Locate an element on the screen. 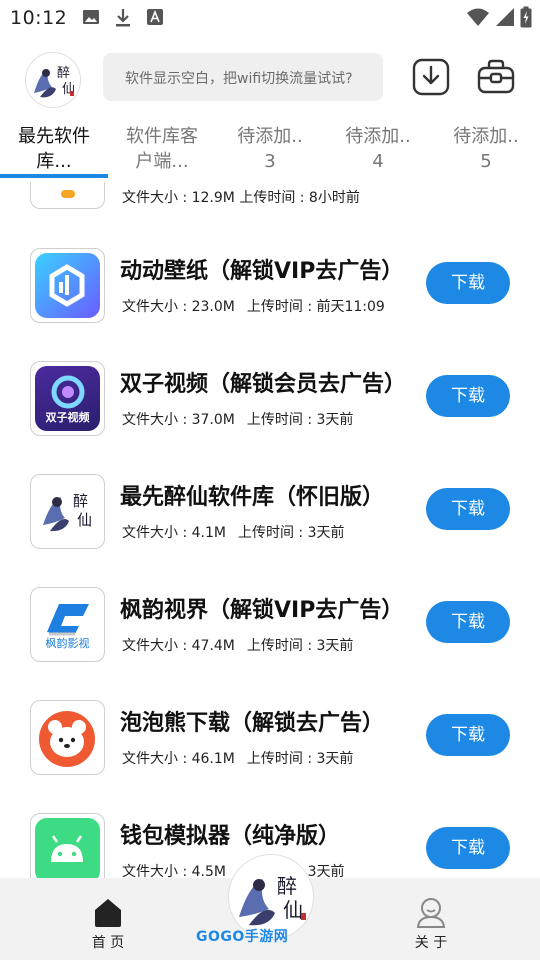 This screenshot has height=960, width=540. app-header: 醉 仙 软件显示空白，把wifi切换流量试试? is located at coordinates (270, 79).